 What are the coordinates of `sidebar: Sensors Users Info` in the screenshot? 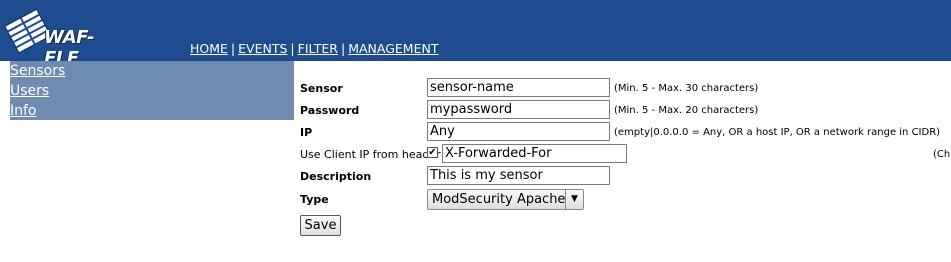 It's located at (152, 90).